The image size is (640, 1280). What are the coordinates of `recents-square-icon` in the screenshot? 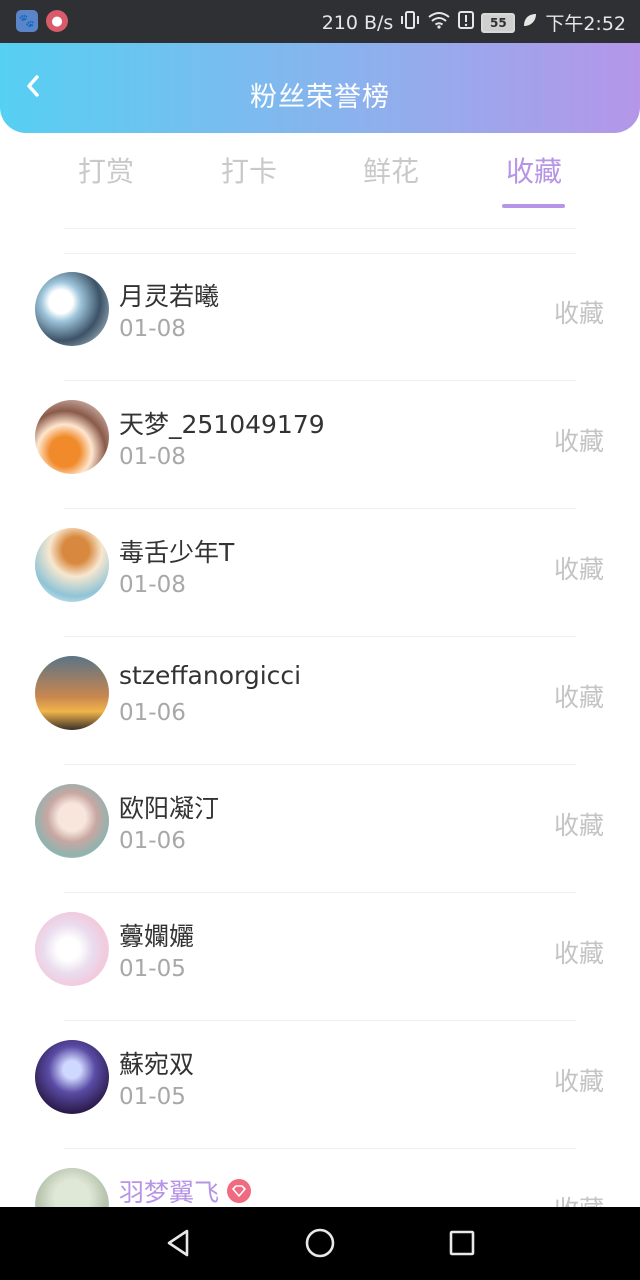 It's located at (462, 1245).